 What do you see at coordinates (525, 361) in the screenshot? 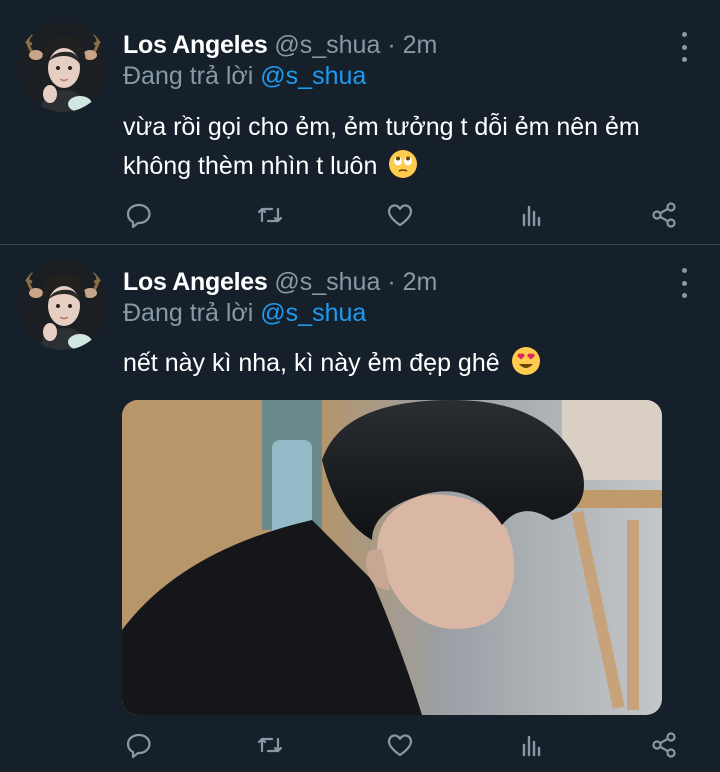
I see `smiling-face-with-heart-eyes-icon` at bounding box center [525, 361].